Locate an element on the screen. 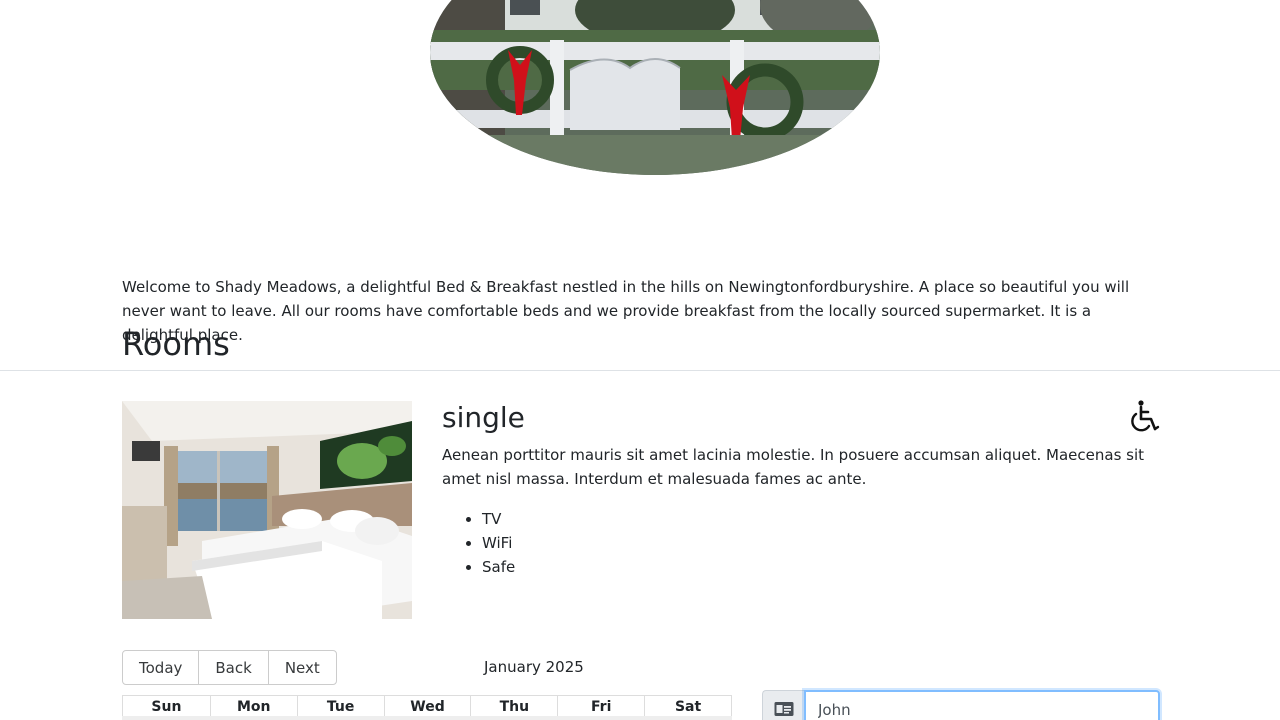 This screenshot has width=1280, height=720. firstname-input-group is located at coordinates (961, 705).